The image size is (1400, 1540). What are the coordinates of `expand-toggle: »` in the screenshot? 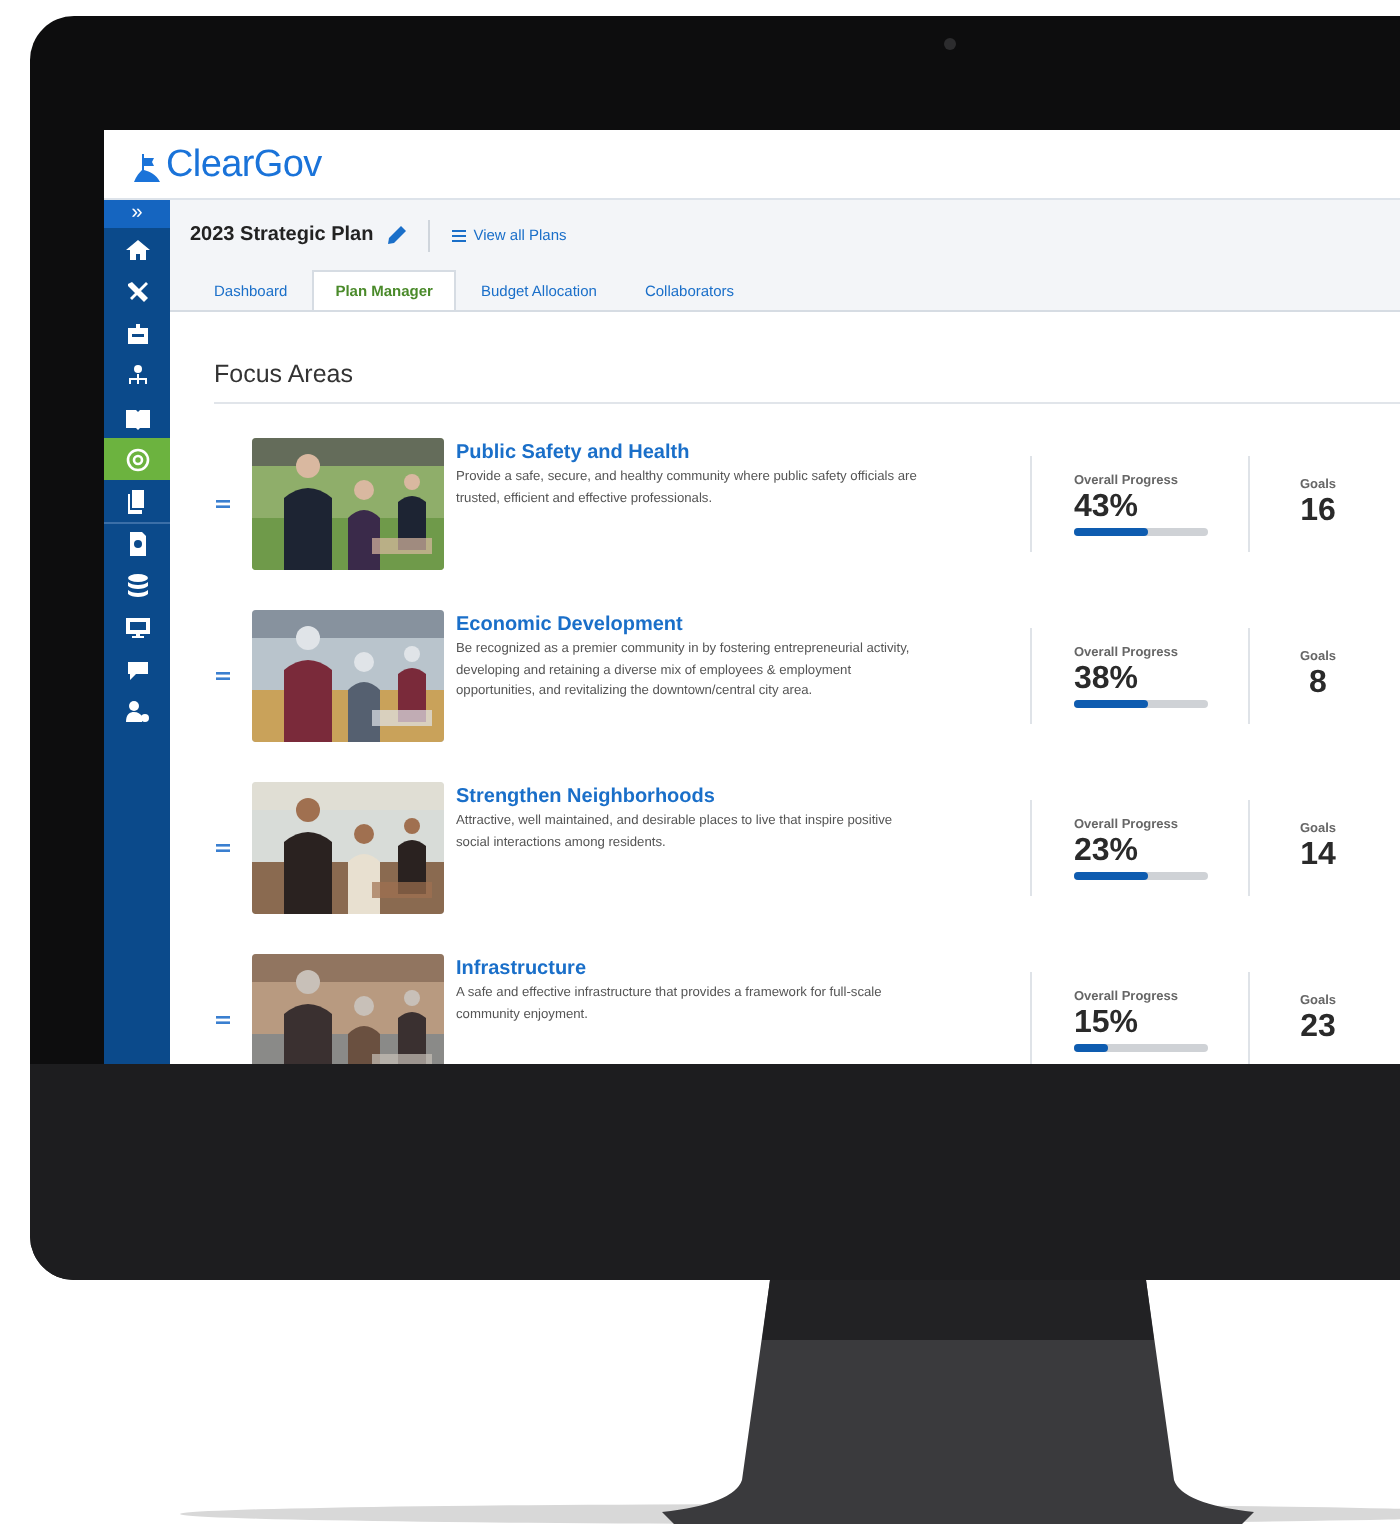 It's located at (137, 214).